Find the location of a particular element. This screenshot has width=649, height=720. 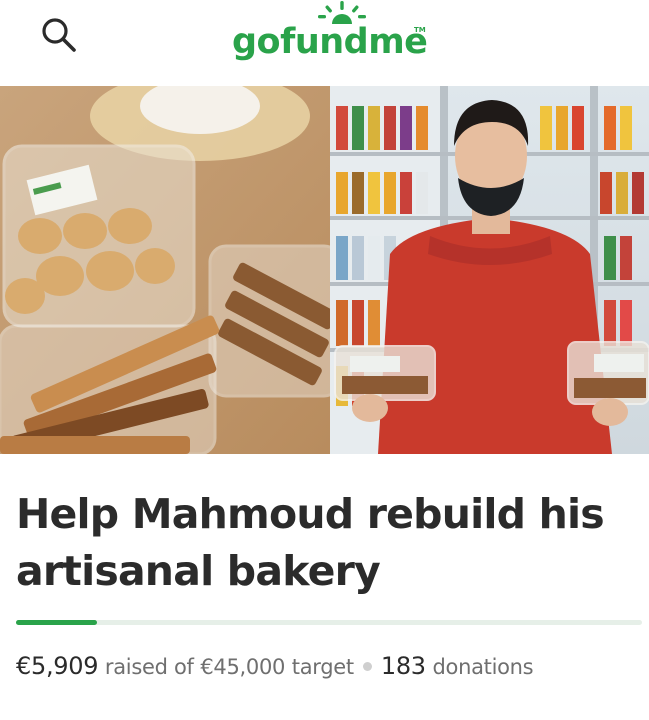

amount-raised: €5,909 is located at coordinates (57, 666).